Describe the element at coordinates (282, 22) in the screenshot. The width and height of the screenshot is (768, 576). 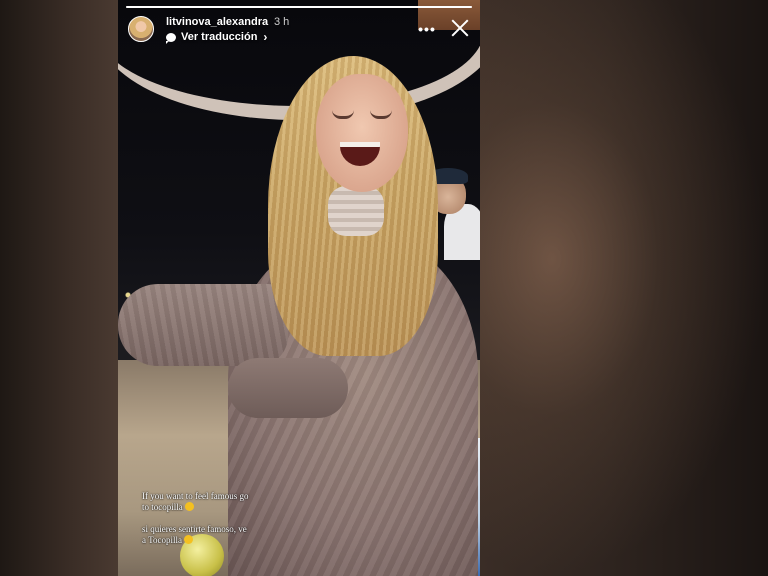
I see `story-timestamp: 3 h` at that location.